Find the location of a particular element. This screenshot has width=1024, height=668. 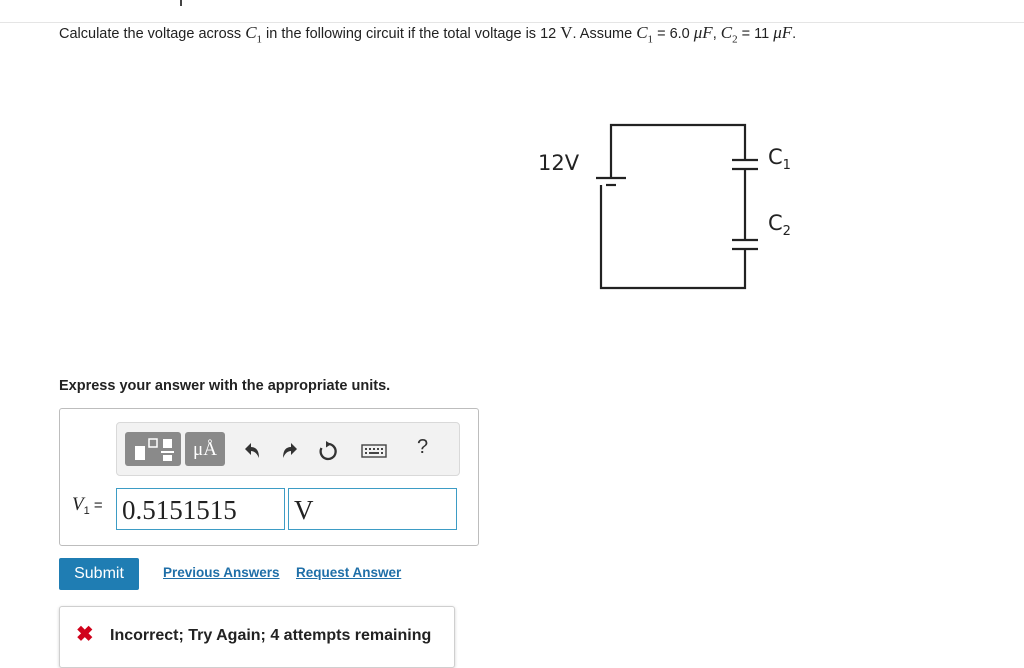

templates-icon is located at coordinates (153, 449).